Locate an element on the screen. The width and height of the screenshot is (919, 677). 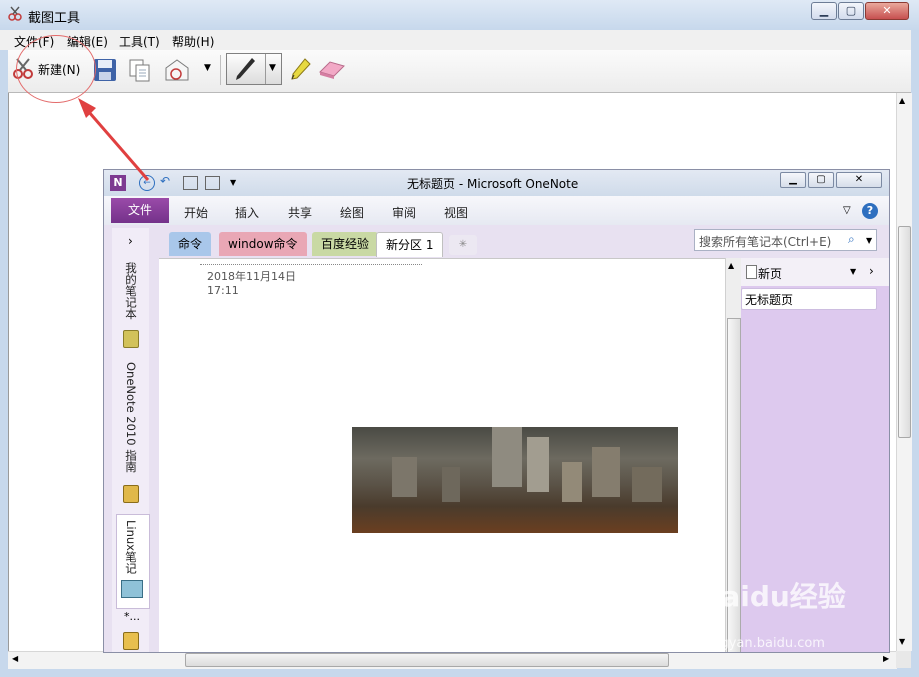
onenote-close-button: ✕ is located at coordinates (859, 180).